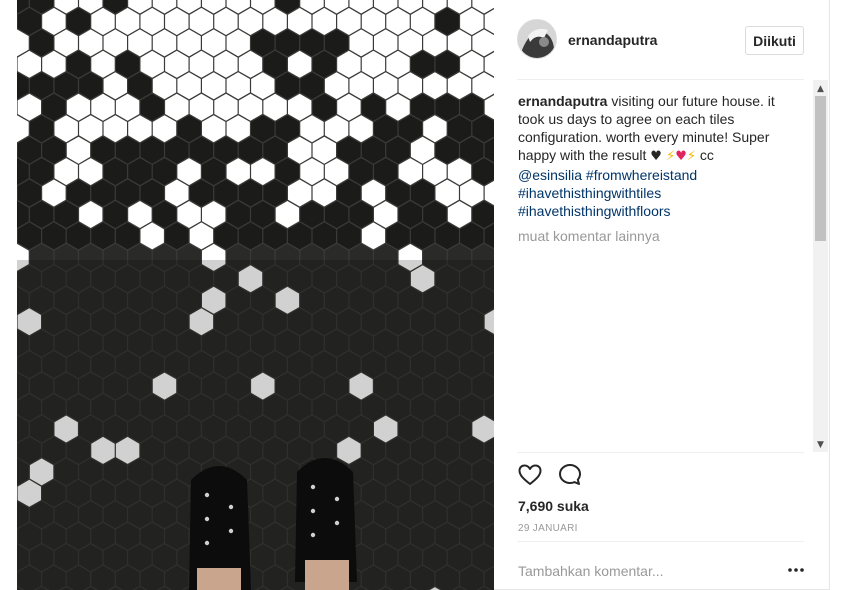 The image size is (850, 590). I want to click on header-username: ernandaputra, so click(612, 40).